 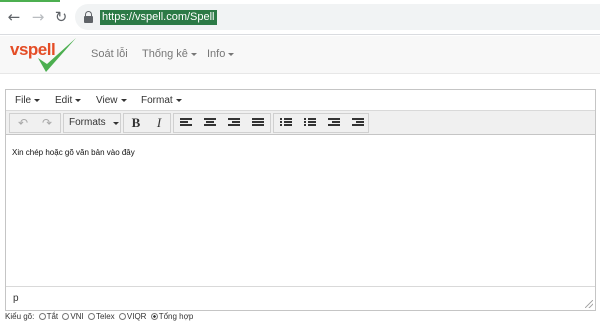 What do you see at coordinates (66, 317) in the screenshot?
I see `radio-vni` at bounding box center [66, 317].